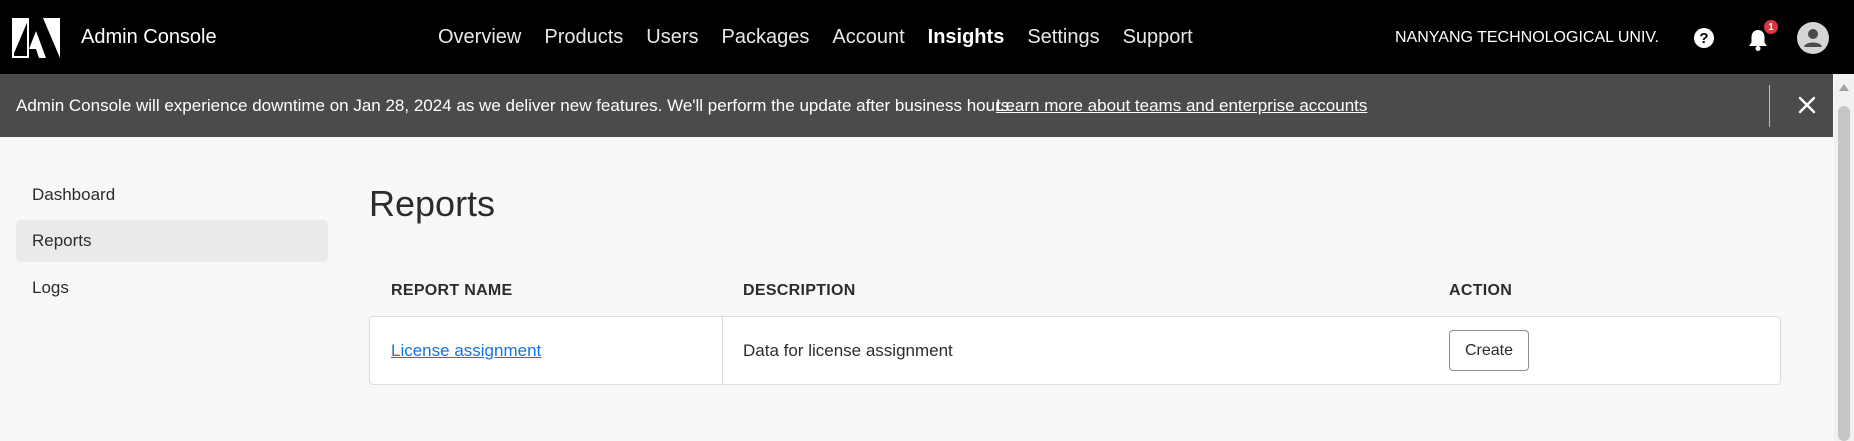  I want to click on nav-products: Products, so click(583, 37).